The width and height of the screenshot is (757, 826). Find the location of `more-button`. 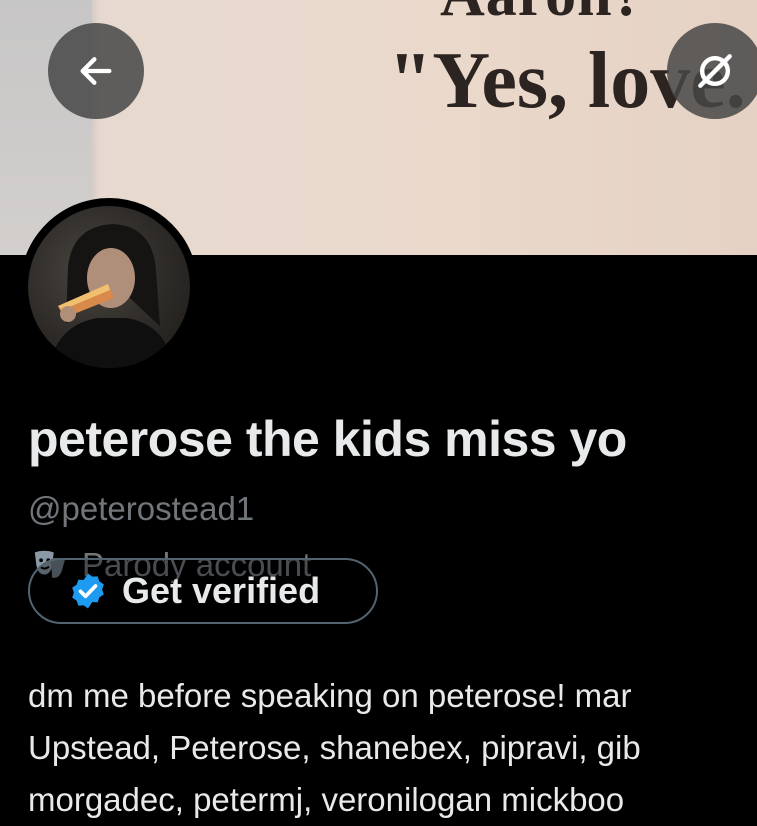

more-button is located at coordinates (712, 71).